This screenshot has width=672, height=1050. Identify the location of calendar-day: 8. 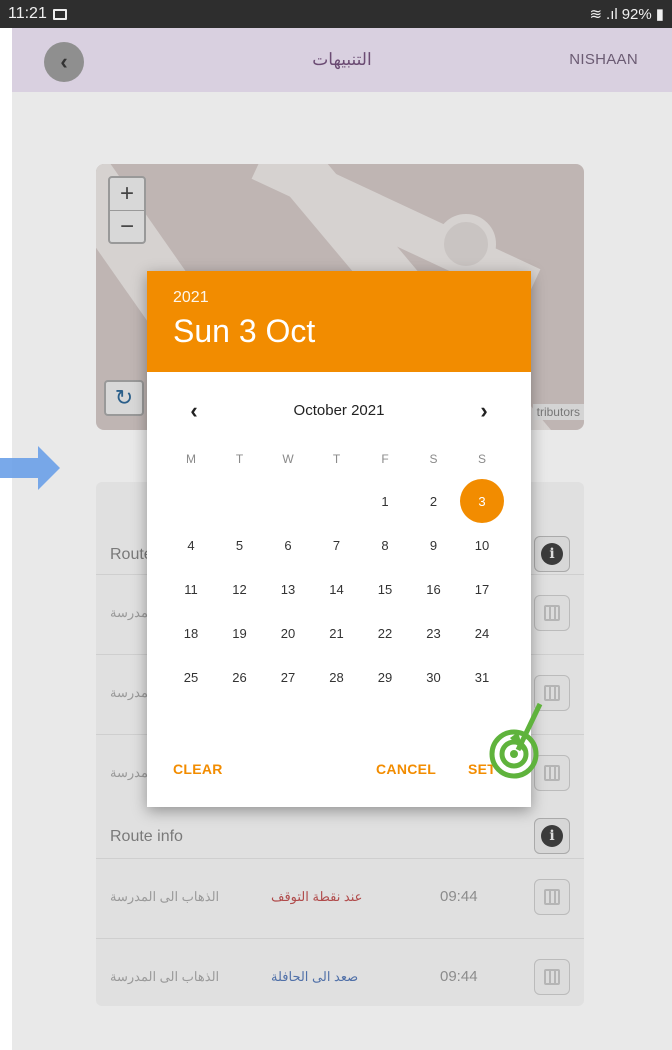
(385, 545).